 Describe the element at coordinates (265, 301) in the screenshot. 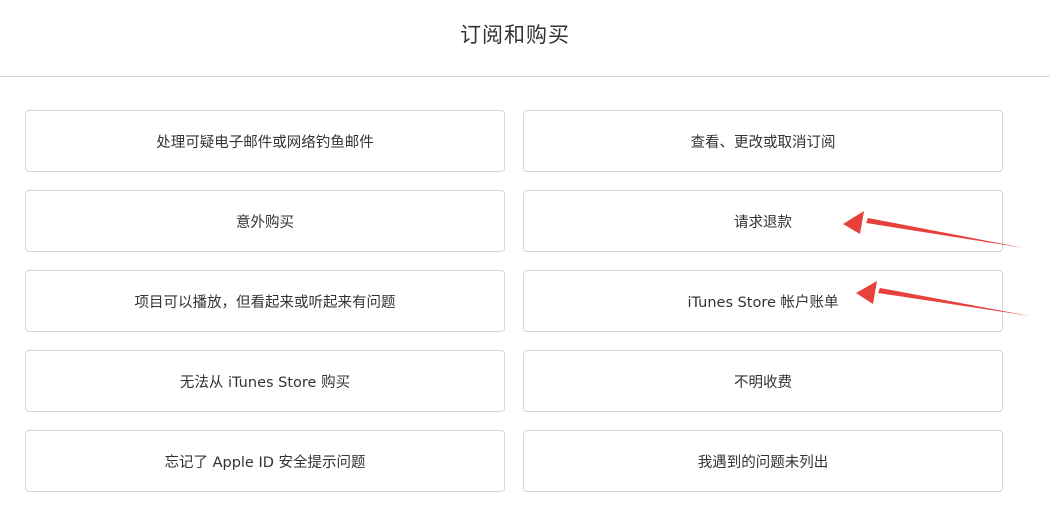

I see `option-playback-problem: 项目可以播放，但看起来或听起来有问题` at that location.